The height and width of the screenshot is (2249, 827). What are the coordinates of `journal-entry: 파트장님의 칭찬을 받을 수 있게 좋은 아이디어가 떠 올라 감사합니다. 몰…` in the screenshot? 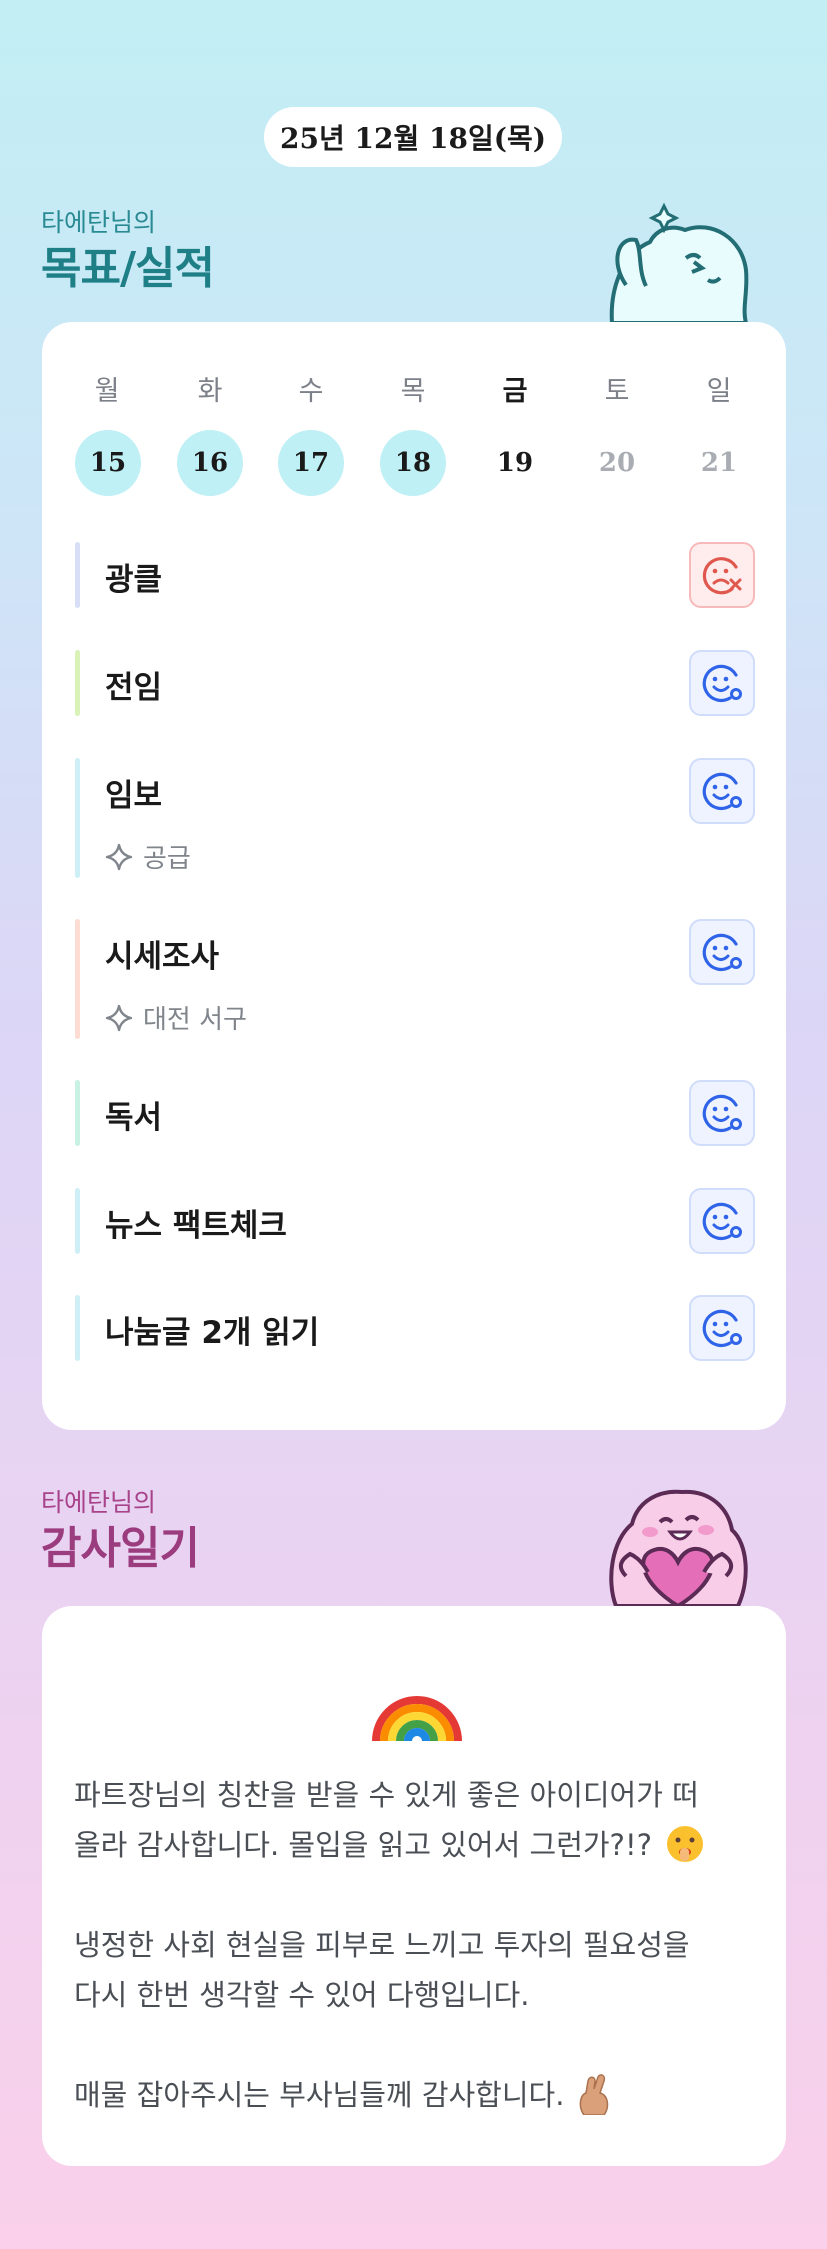 It's located at (414, 1945).